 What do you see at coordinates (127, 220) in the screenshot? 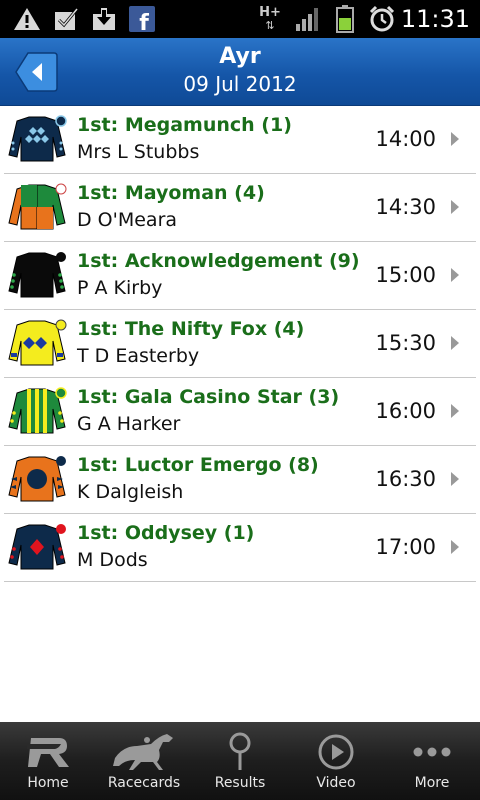
I see `trainer-label: D O'Meara` at bounding box center [127, 220].